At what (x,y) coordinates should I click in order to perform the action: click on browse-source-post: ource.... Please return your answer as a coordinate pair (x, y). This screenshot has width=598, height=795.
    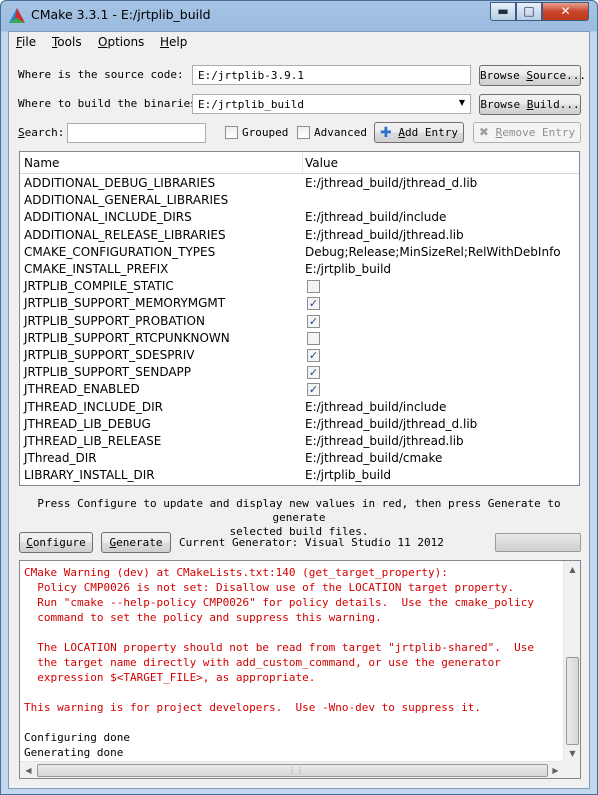
    Looking at the image, I should click on (559, 75).